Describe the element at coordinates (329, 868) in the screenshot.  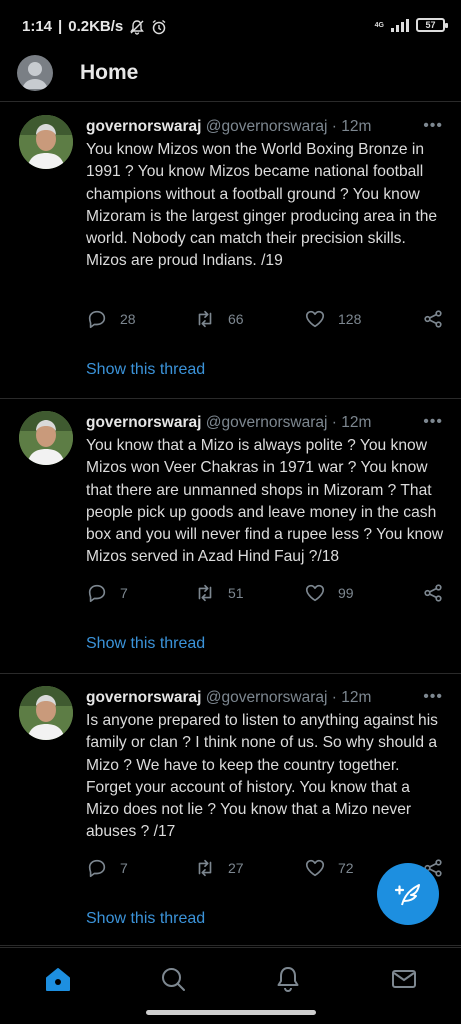
I see `like-button: 72` at that location.